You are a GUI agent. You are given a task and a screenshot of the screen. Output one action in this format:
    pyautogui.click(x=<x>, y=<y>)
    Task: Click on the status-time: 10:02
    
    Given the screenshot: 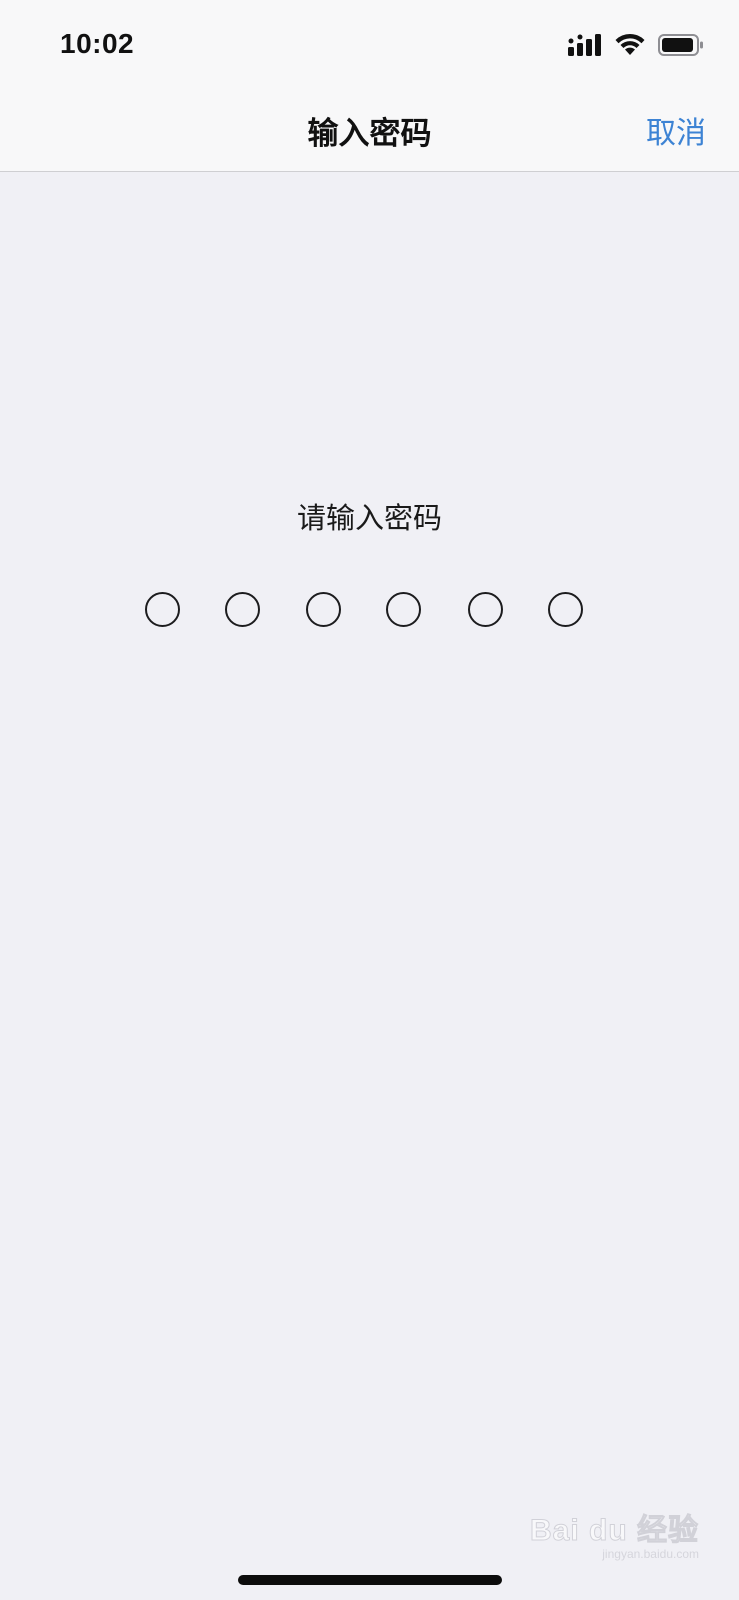 What is the action you would take?
    pyautogui.click(x=97, y=43)
    